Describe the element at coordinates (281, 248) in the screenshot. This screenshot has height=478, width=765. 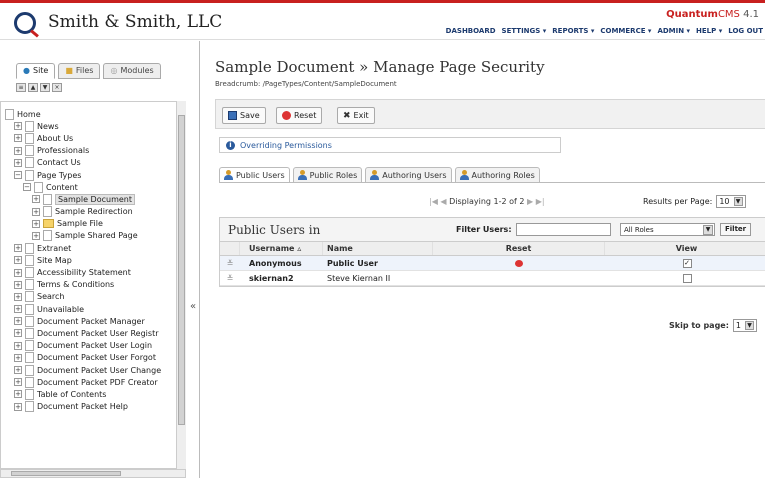
I see `col-username: Username ▵` at that location.